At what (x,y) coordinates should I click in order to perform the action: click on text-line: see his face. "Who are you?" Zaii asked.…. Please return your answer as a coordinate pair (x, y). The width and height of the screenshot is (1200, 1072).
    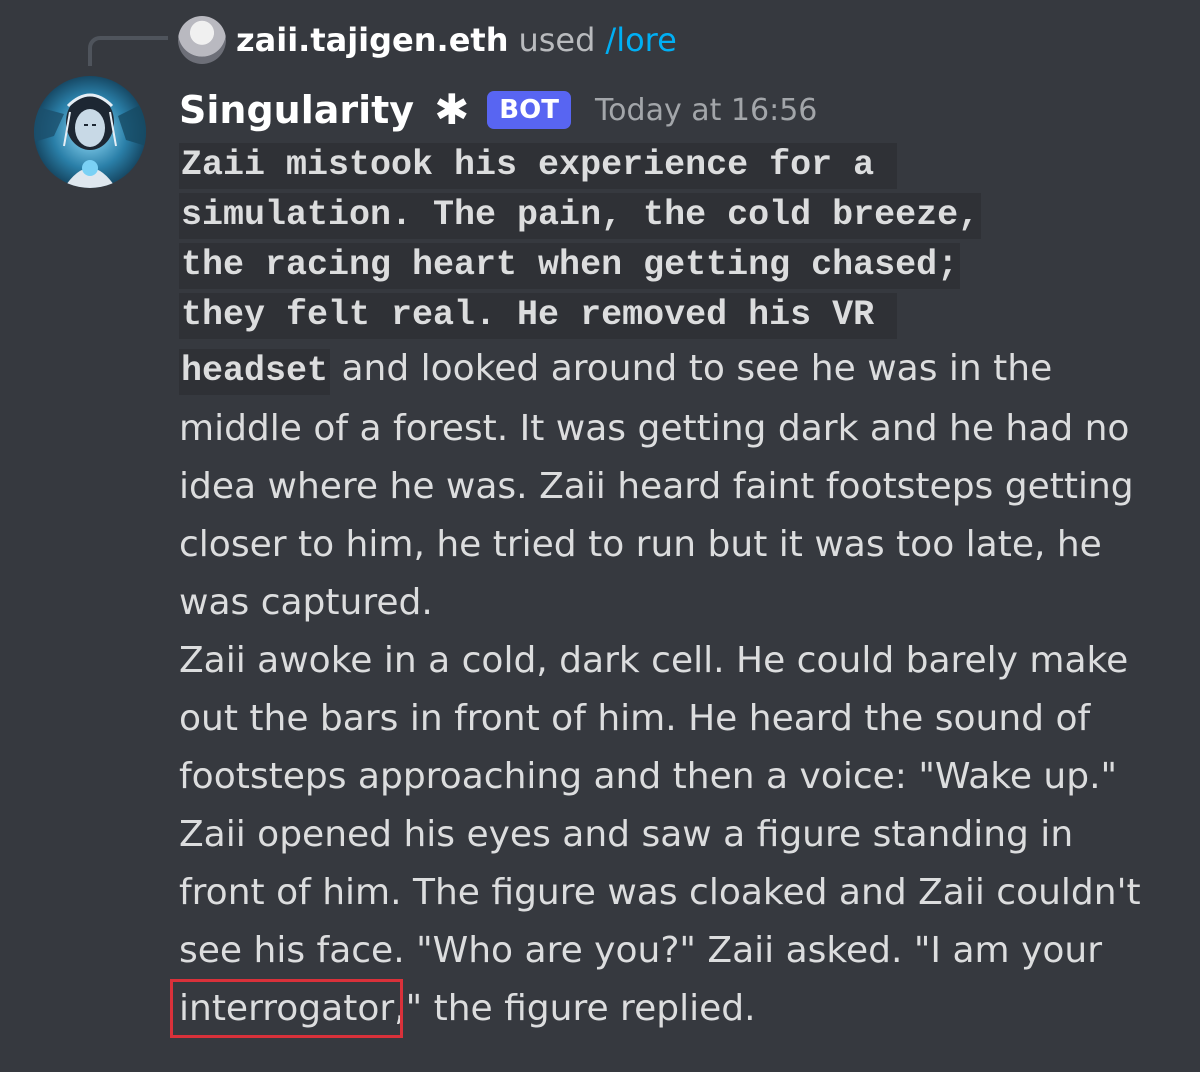
    Looking at the image, I should click on (641, 950).